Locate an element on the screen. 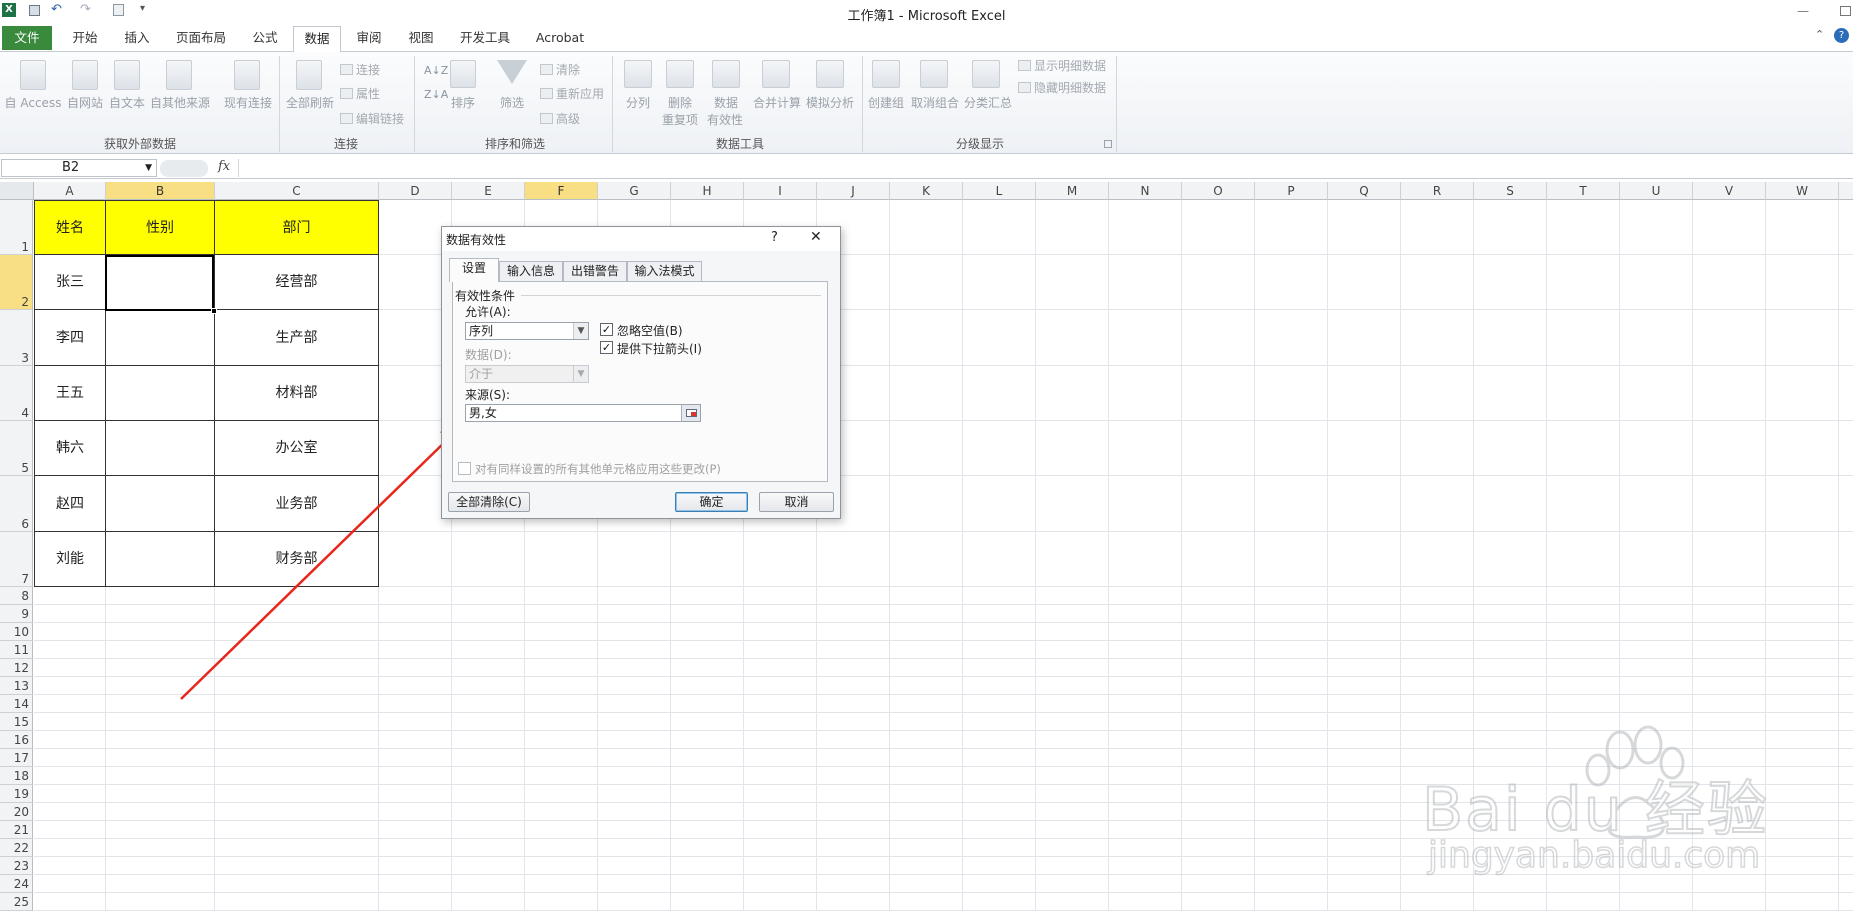  column-header: R is located at coordinates (1437, 191).